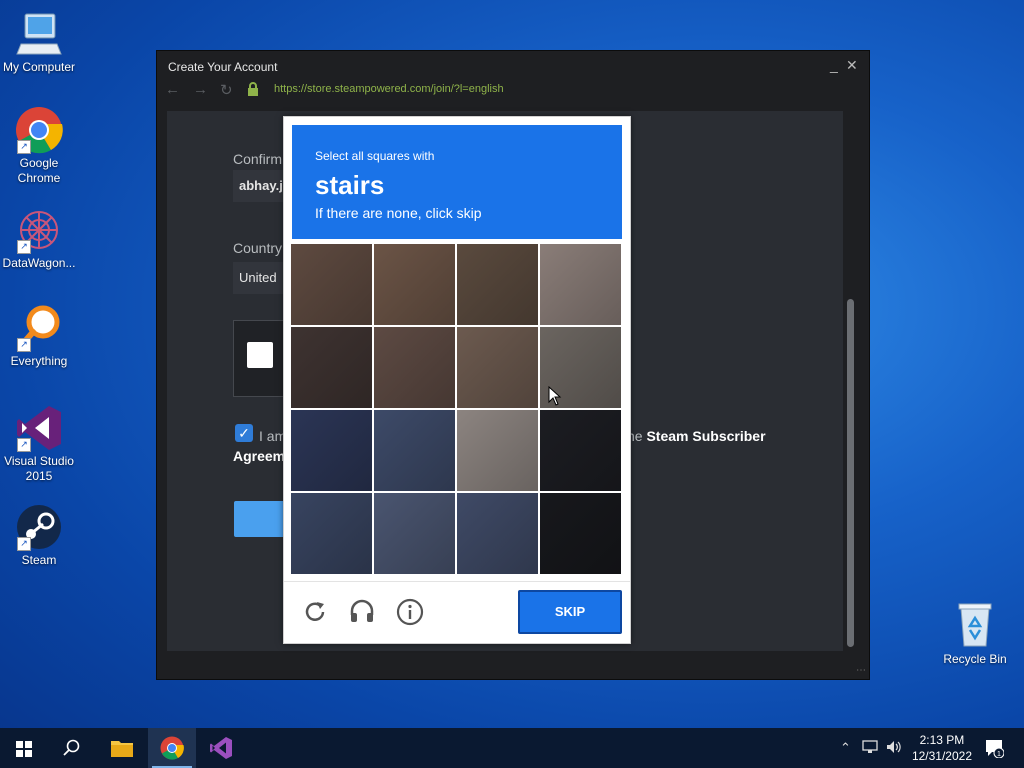 Image resolution: width=1024 pixels, height=768 pixels. I want to click on scrollbar, so click(850, 381).